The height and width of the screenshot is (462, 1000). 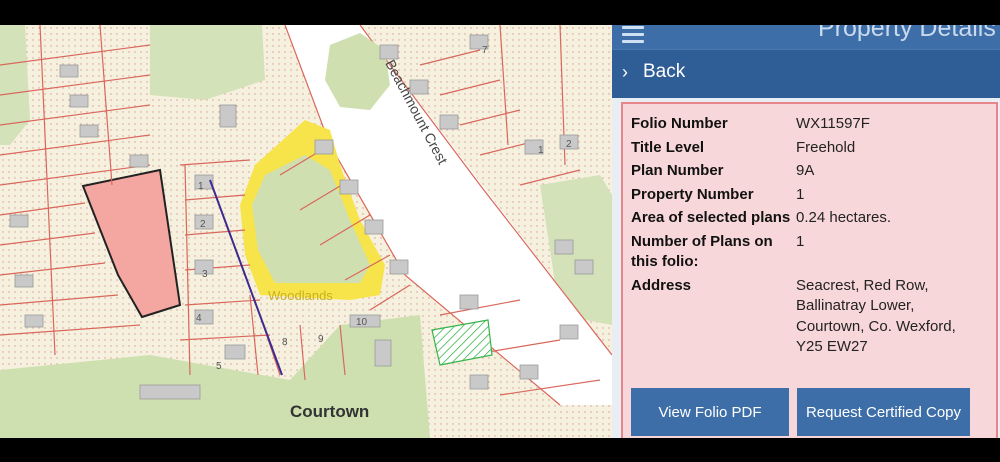 I want to click on house-number-10: 10, so click(x=362, y=322).